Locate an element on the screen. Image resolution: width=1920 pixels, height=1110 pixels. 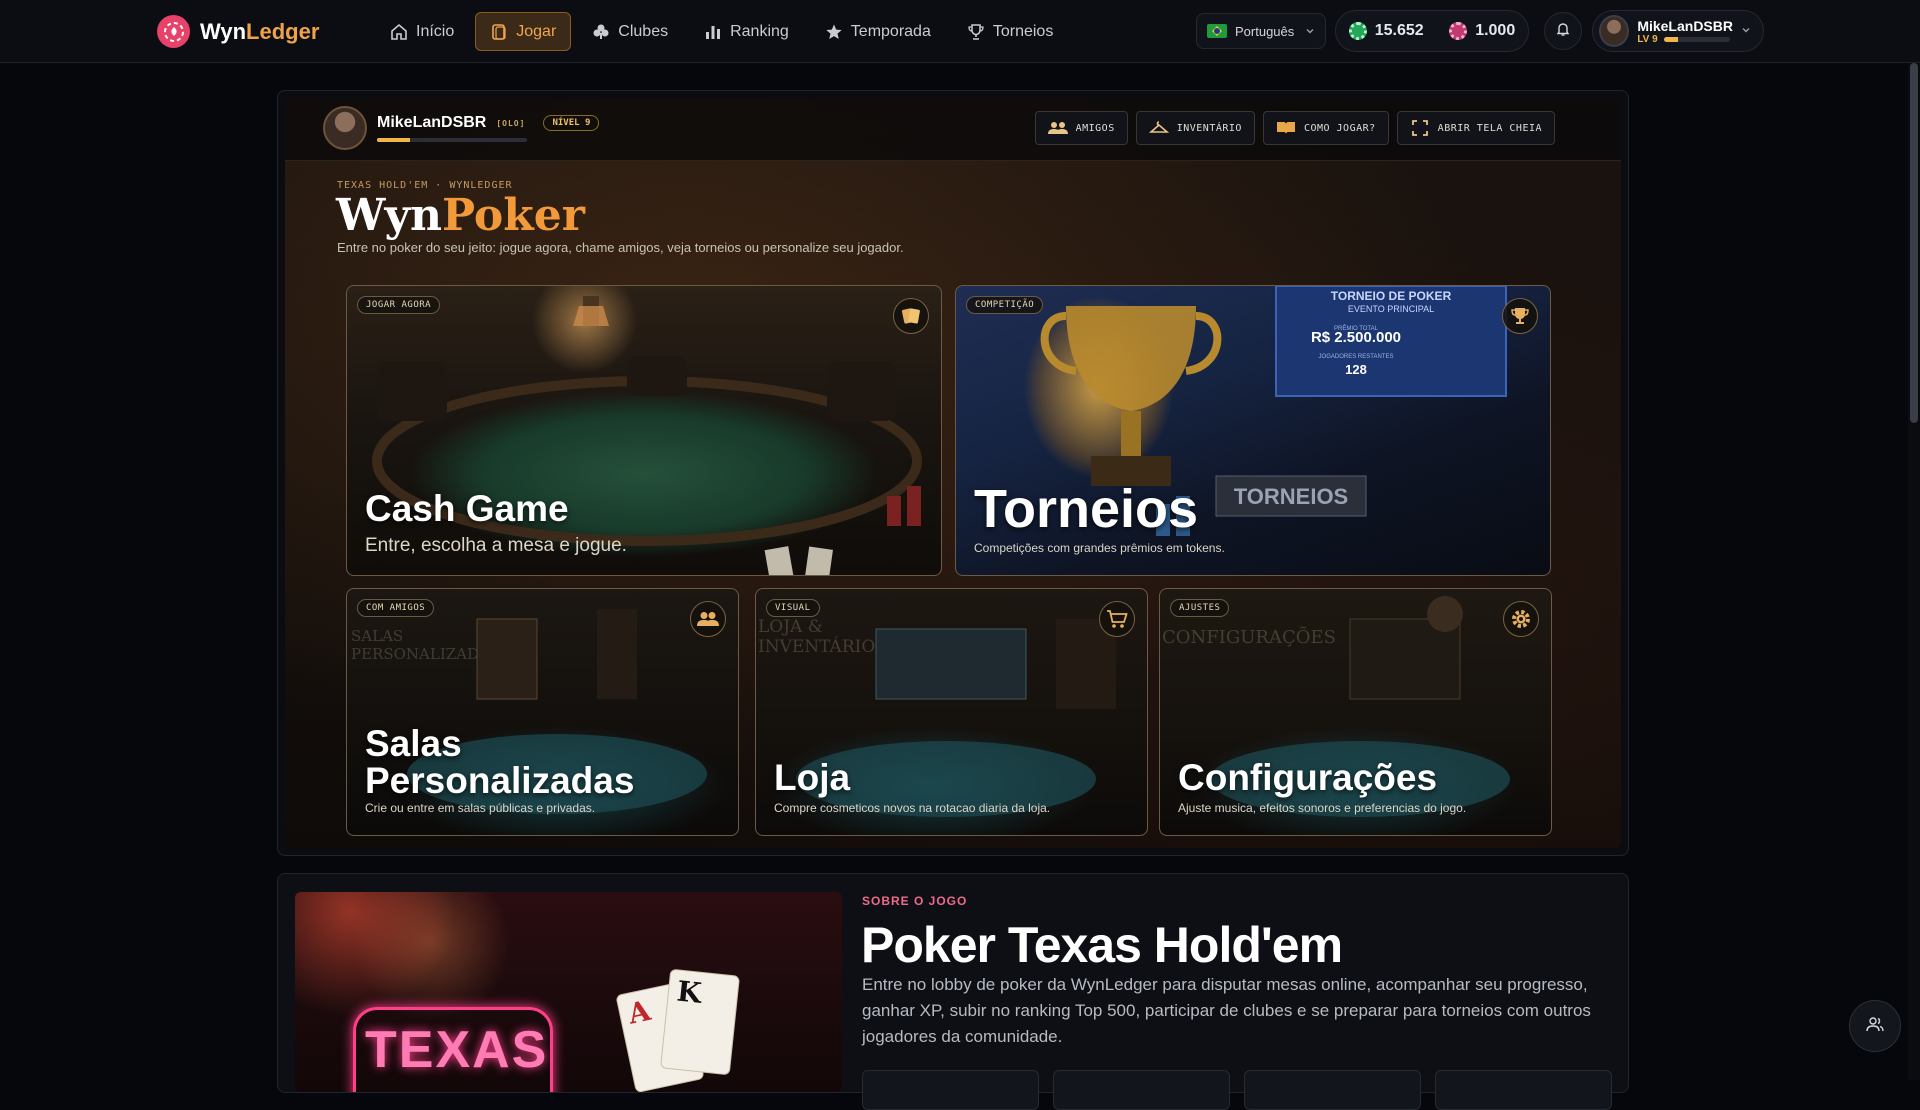
shop-badge: VISUAL is located at coordinates (793, 608).